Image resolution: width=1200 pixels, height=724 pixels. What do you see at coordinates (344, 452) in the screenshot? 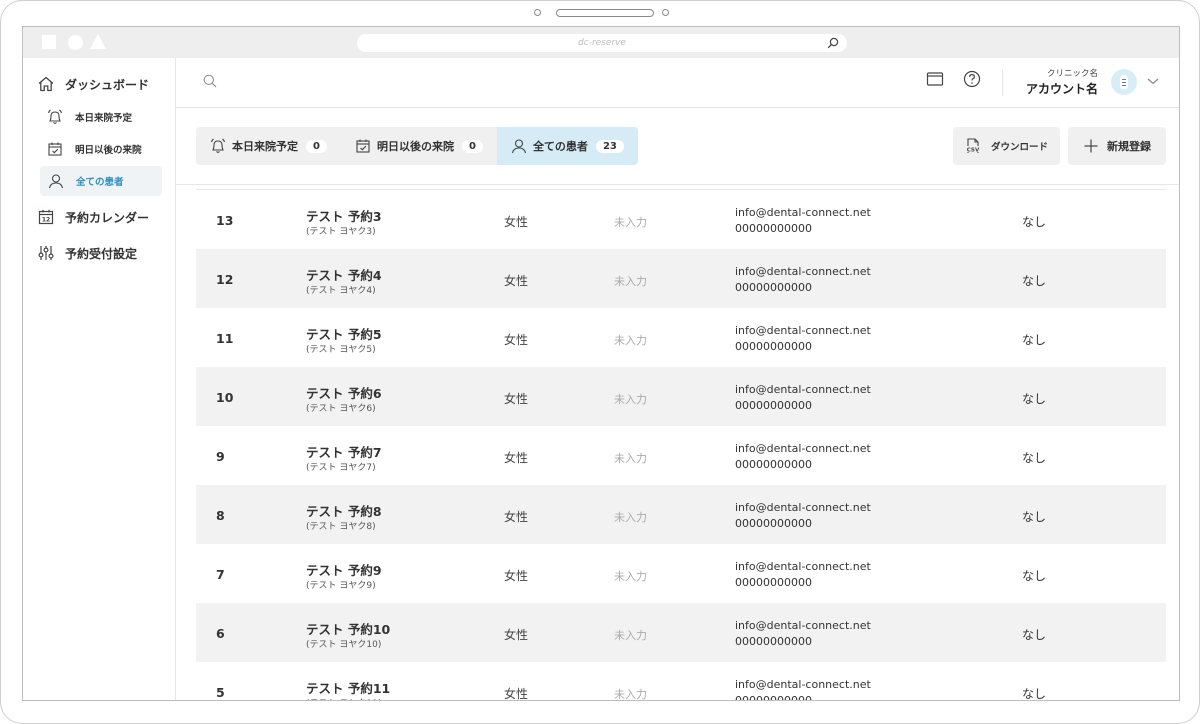
I see `patient-name: テスト 予約7` at bounding box center [344, 452].